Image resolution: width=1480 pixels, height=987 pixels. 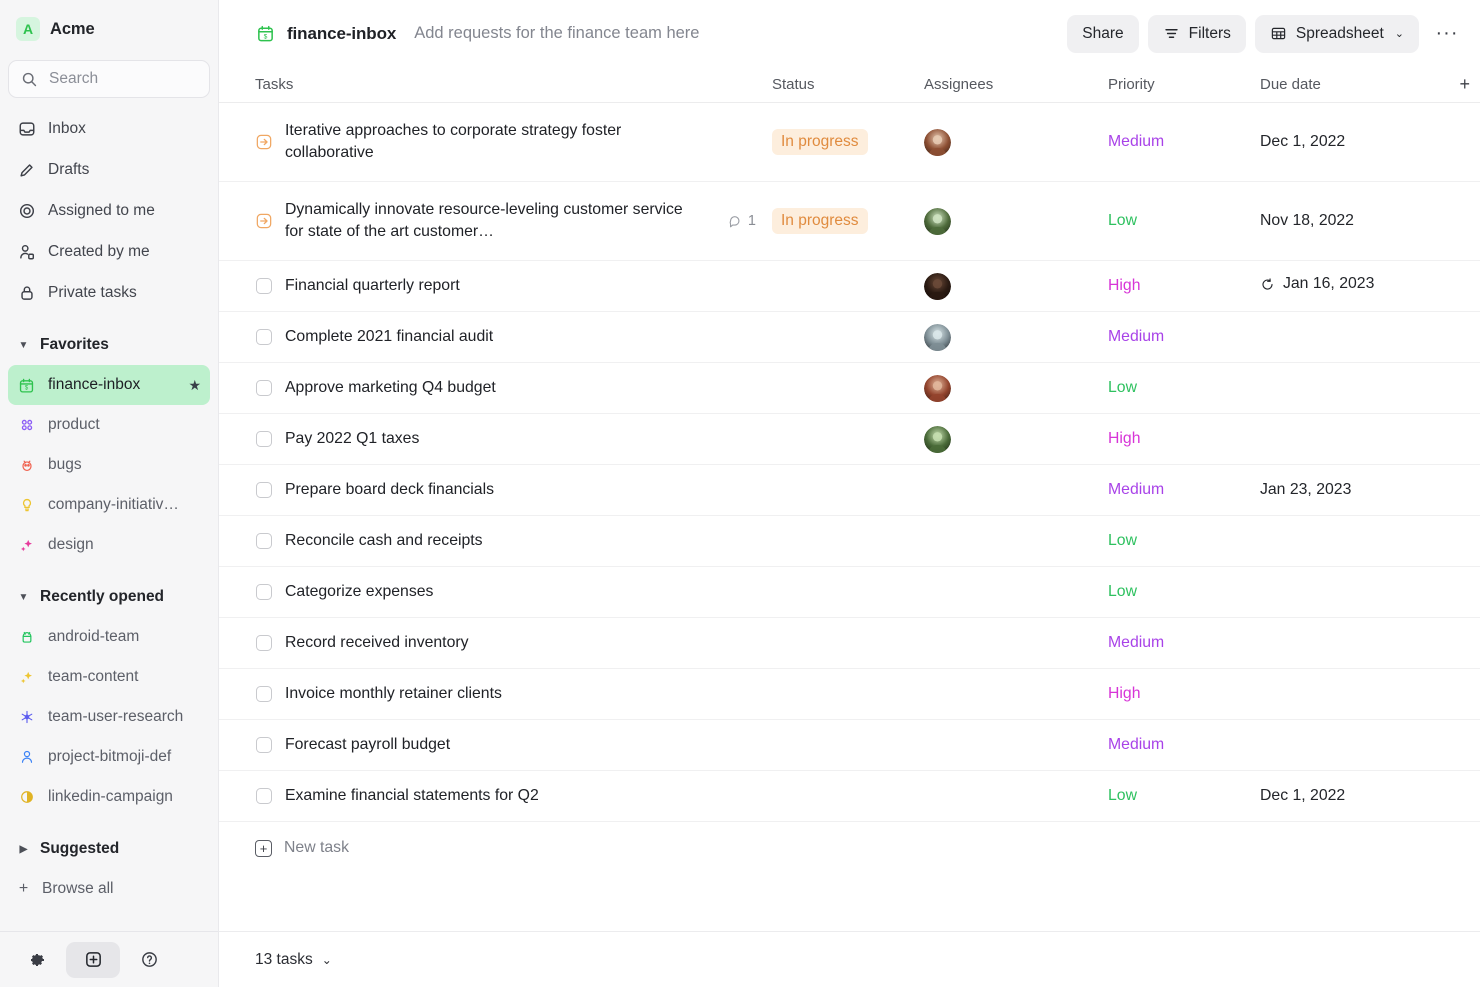 What do you see at coordinates (384, 541) in the screenshot?
I see `task-title: Reconcile cash and receipts` at bounding box center [384, 541].